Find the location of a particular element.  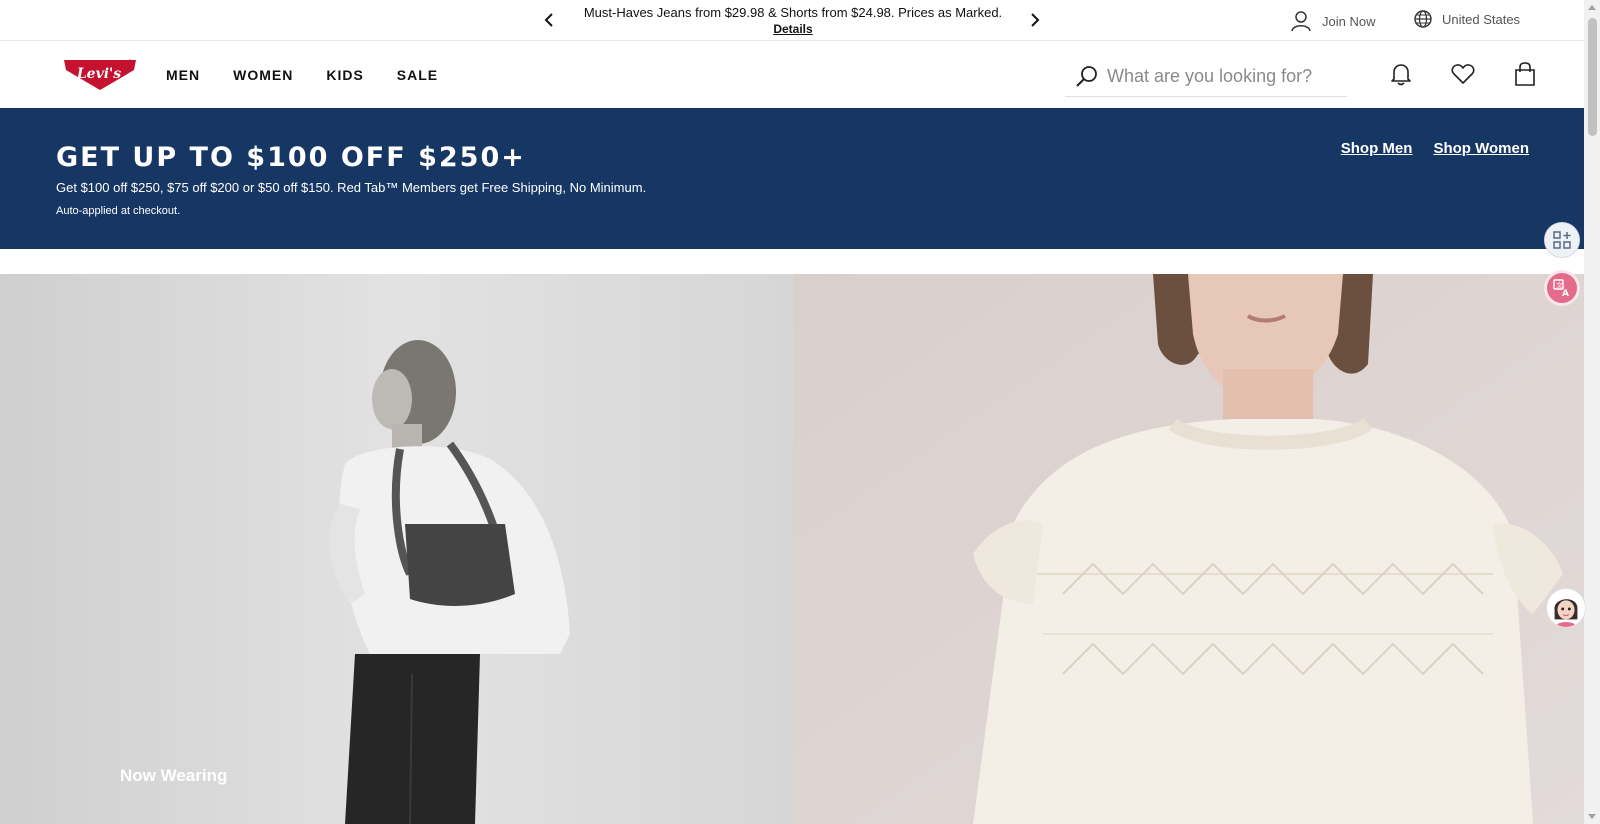

hero-caption-now-wearing: Now Wearing is located at coordinates (173, 776).